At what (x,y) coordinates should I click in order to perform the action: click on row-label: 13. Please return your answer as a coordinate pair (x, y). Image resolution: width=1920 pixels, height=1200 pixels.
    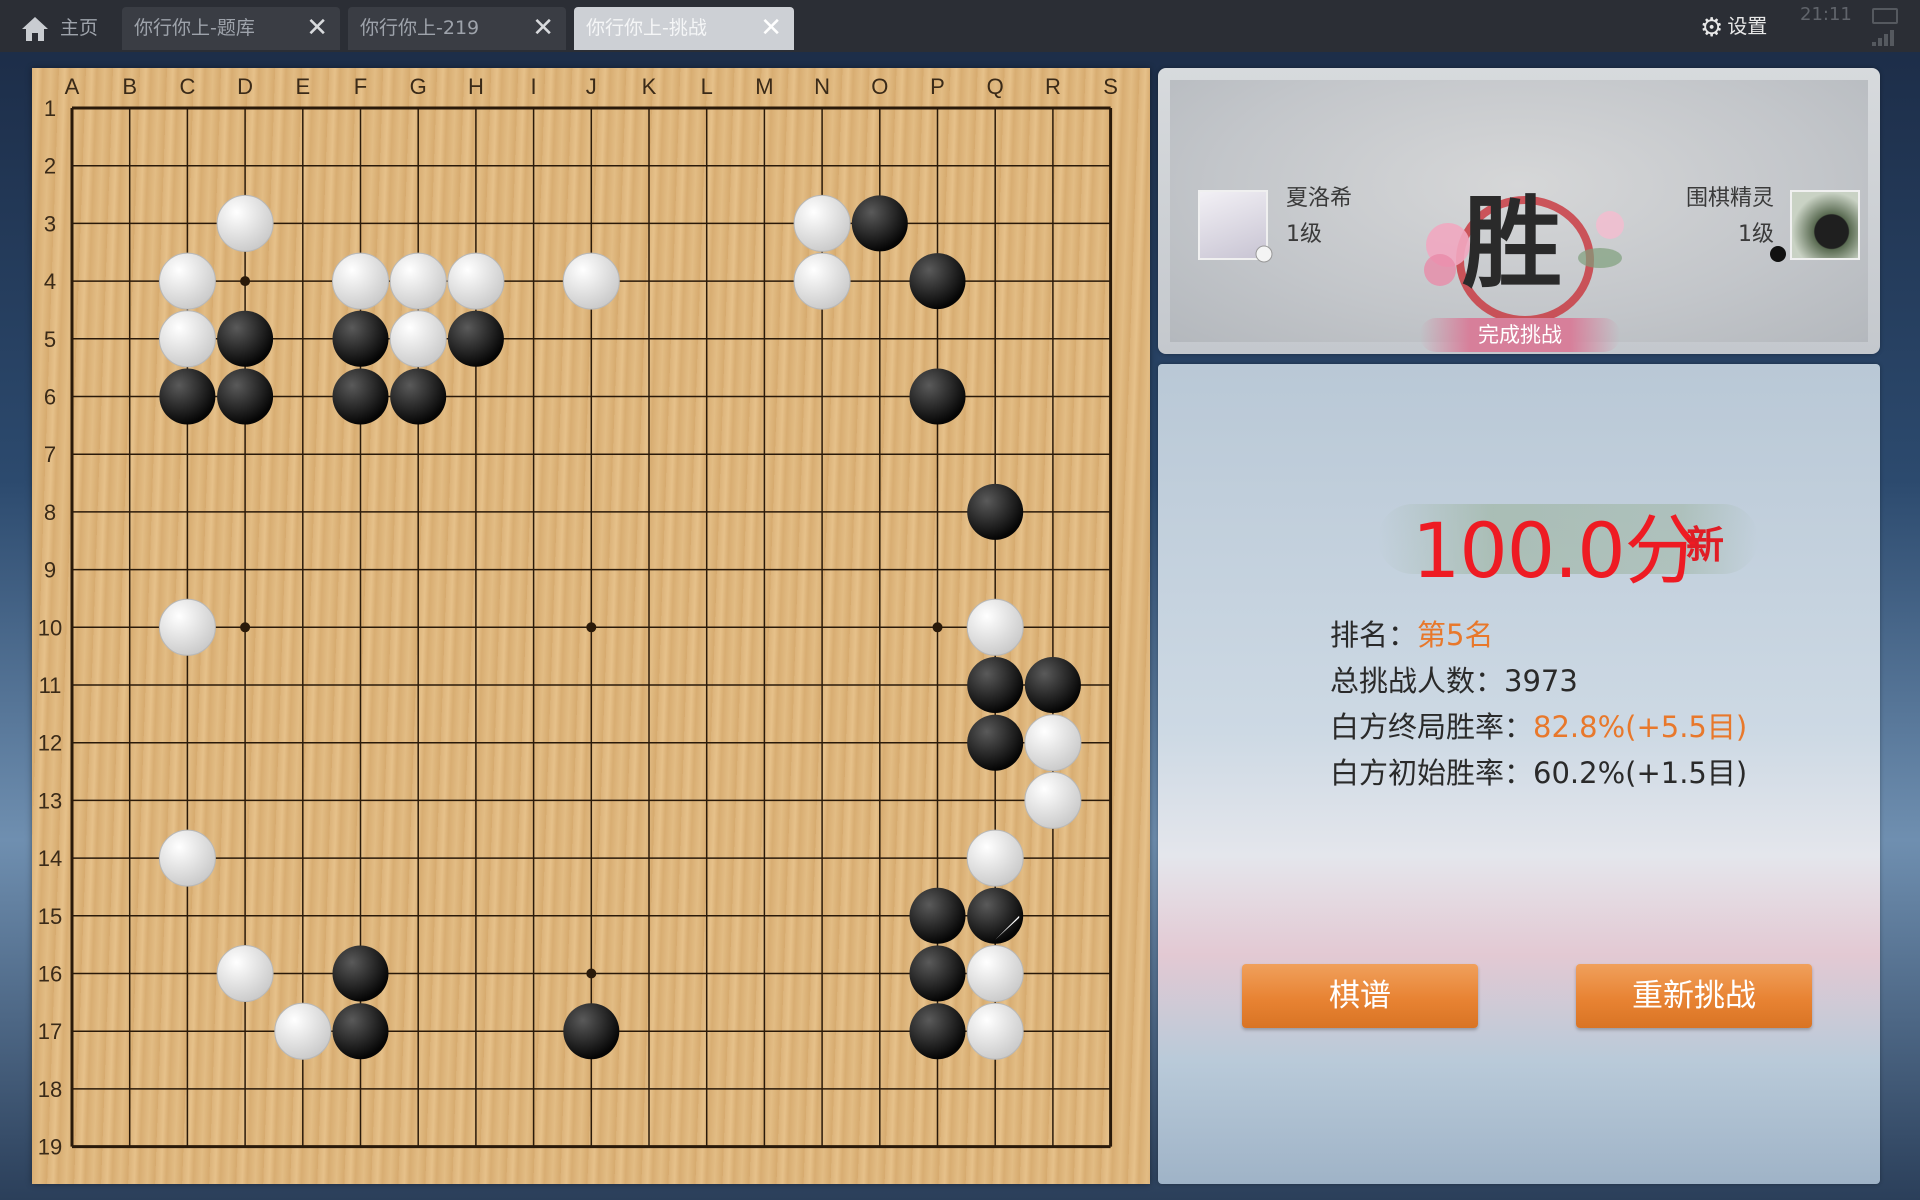
    Looking at the image, I should click on (50, 800).